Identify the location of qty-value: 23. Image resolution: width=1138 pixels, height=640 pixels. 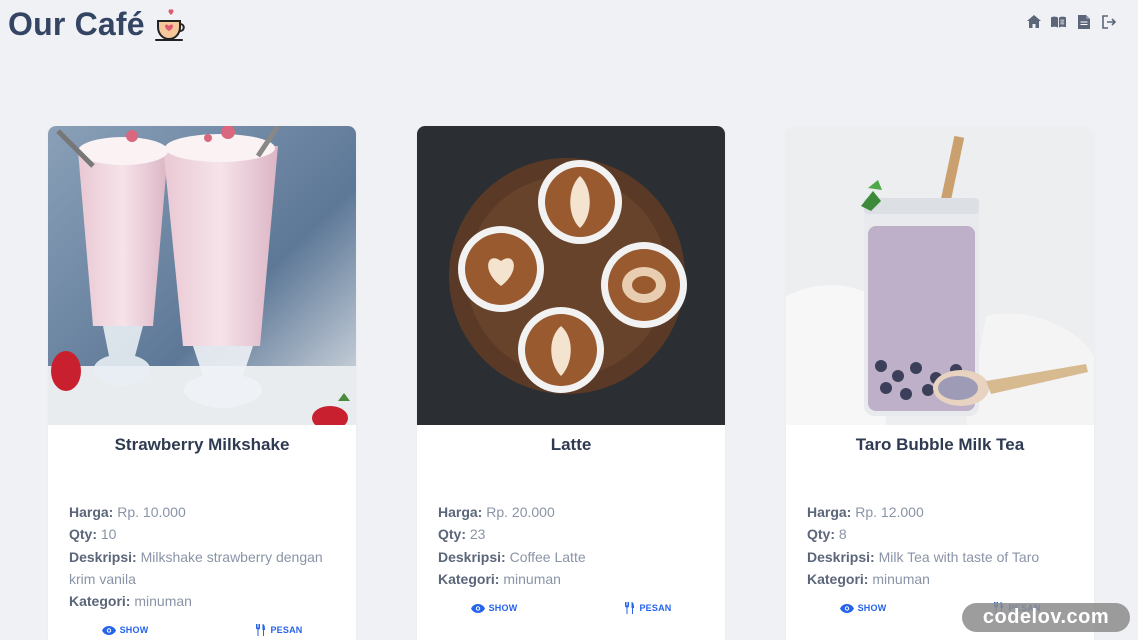
(477, 534).